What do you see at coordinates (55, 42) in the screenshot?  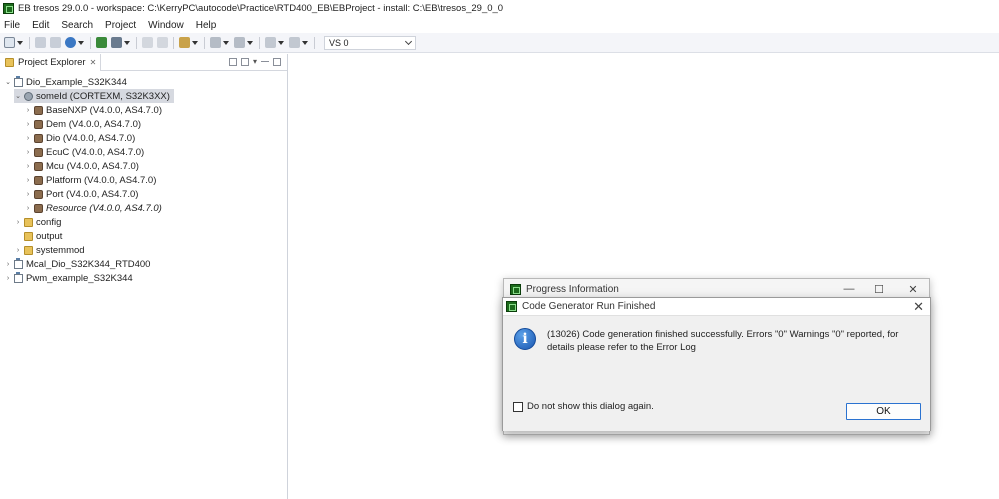 I see `save-all-icon` at bounding box center [55, 42].